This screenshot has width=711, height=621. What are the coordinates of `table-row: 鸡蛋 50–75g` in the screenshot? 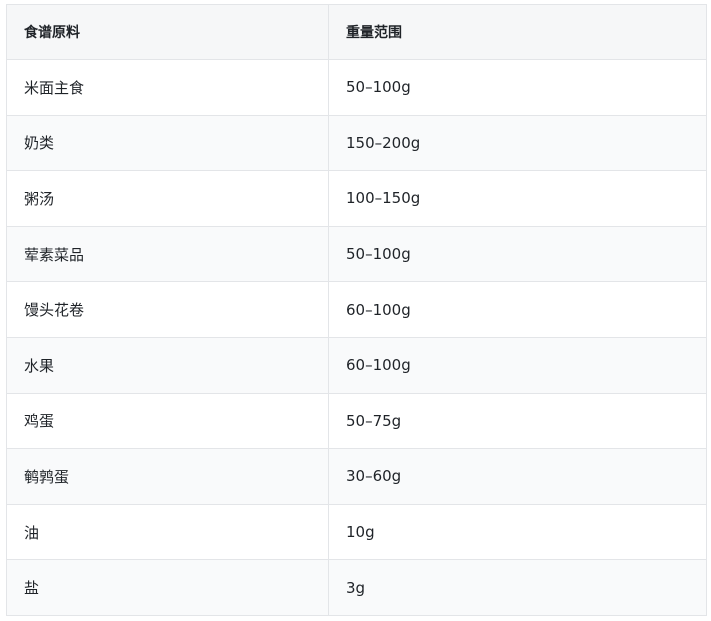 It's located at (356, 421).